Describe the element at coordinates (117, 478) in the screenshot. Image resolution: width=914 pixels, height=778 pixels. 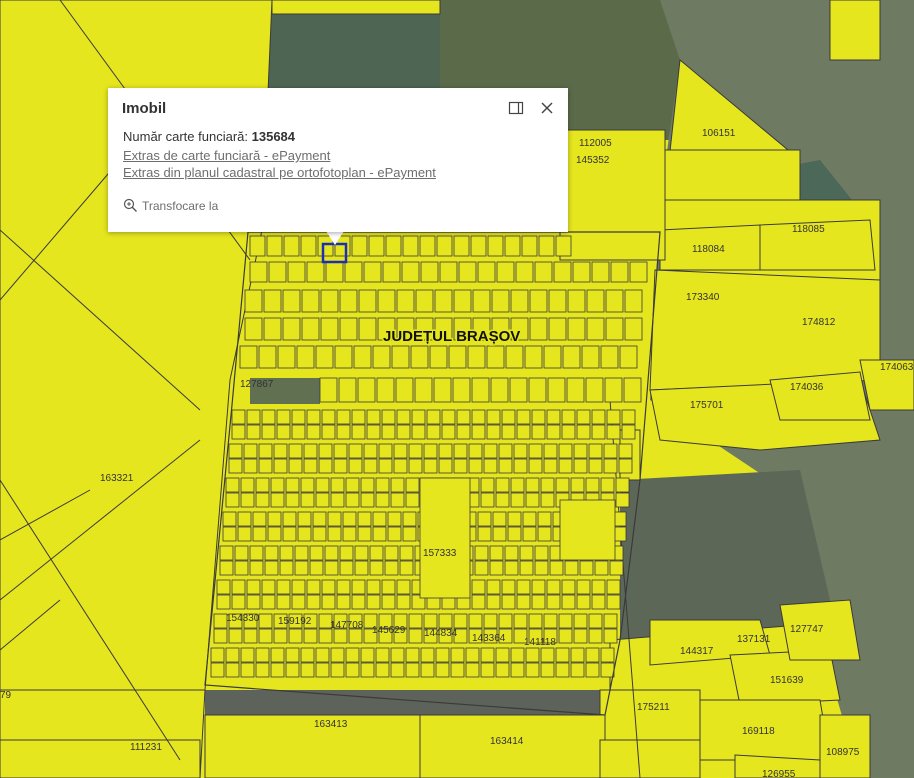
I see `parcel-label: 163321` at that location.